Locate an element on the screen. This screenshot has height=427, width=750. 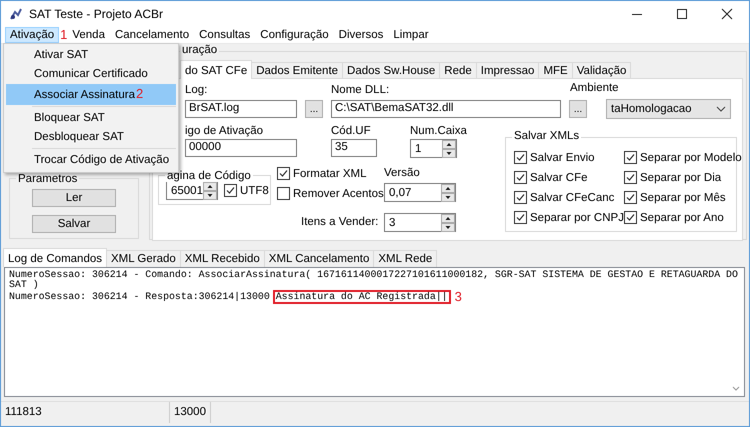
menu-item: Cancelamento is located at coordinates (152, 34).